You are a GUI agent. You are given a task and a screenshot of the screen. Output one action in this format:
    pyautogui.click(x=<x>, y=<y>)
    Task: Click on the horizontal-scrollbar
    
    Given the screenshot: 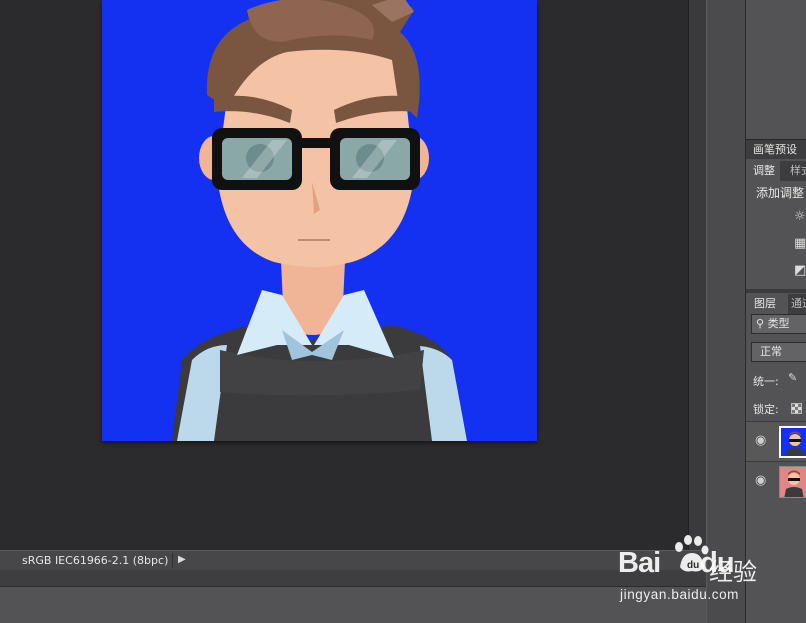 What is the action you would take?
    pyautogui.click(x=353, y=578)
    